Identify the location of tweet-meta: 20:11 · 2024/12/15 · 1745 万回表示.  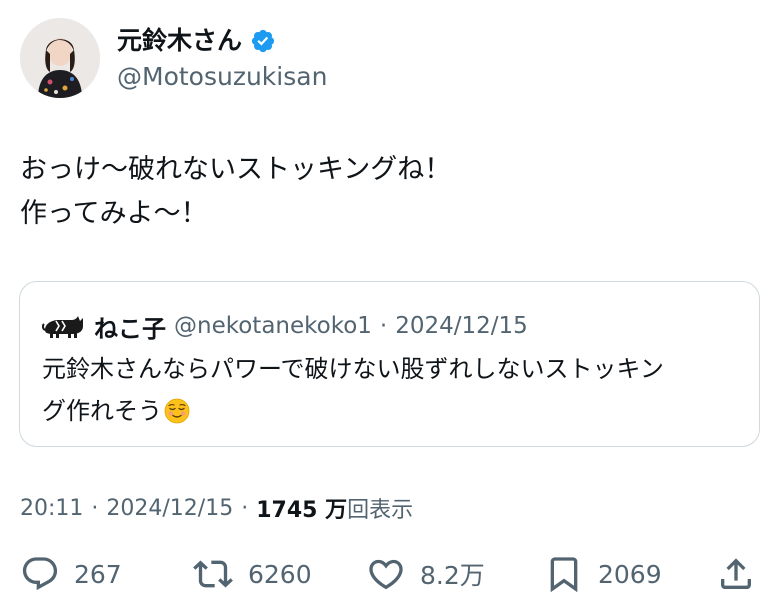
(216, 508).